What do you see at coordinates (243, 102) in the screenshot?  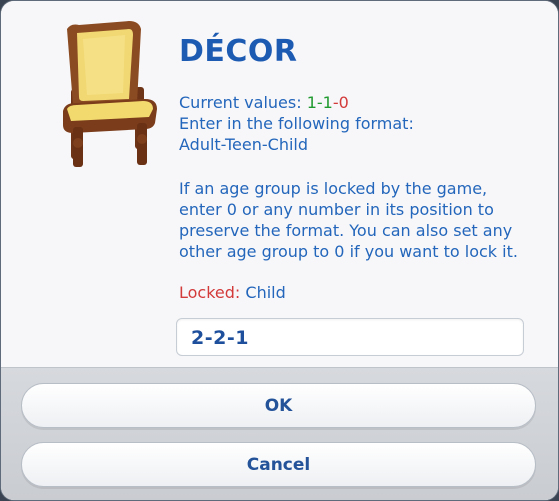 I see `current-values-label: Current values:` at bounding box center [243, 102].